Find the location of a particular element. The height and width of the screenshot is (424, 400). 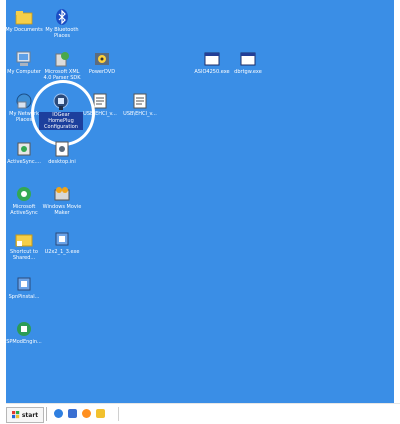

icon-label: PowerDVD is located at coordinates (102, 72).